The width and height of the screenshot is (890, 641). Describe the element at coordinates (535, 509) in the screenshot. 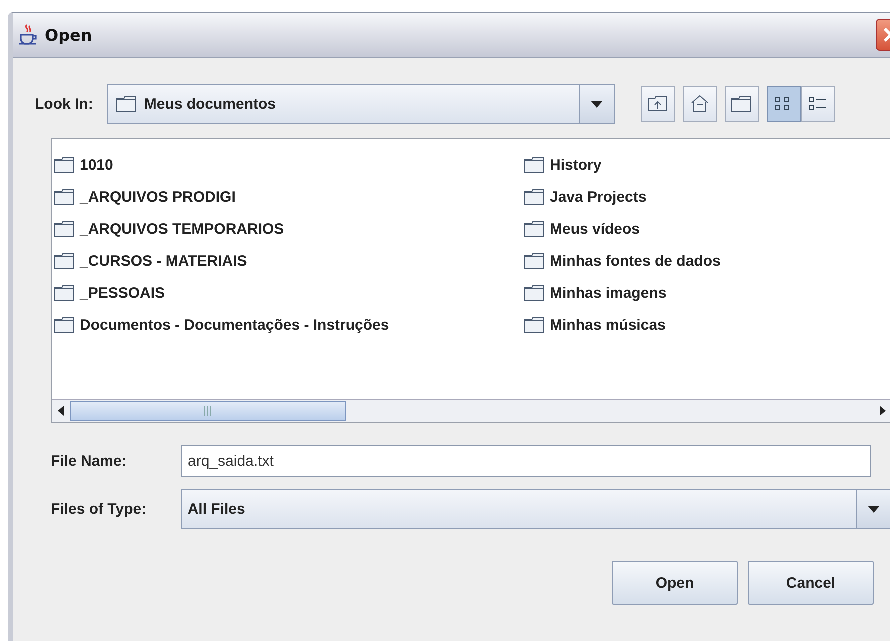

I see `file-type-dropdown: All Files` at that location.